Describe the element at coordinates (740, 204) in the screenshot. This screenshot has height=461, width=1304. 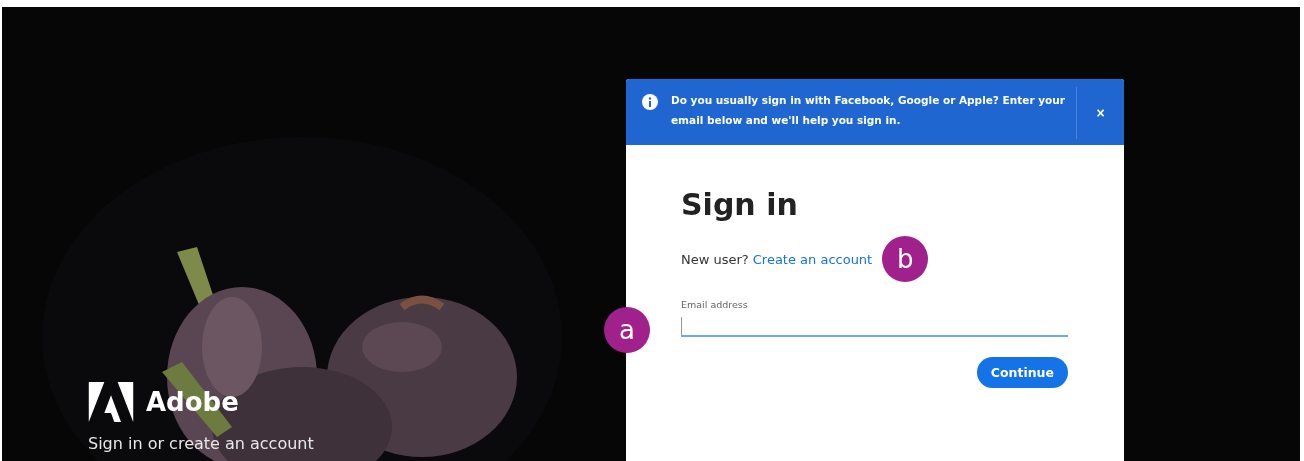
I see `dialog-title: Sign in` at that location.